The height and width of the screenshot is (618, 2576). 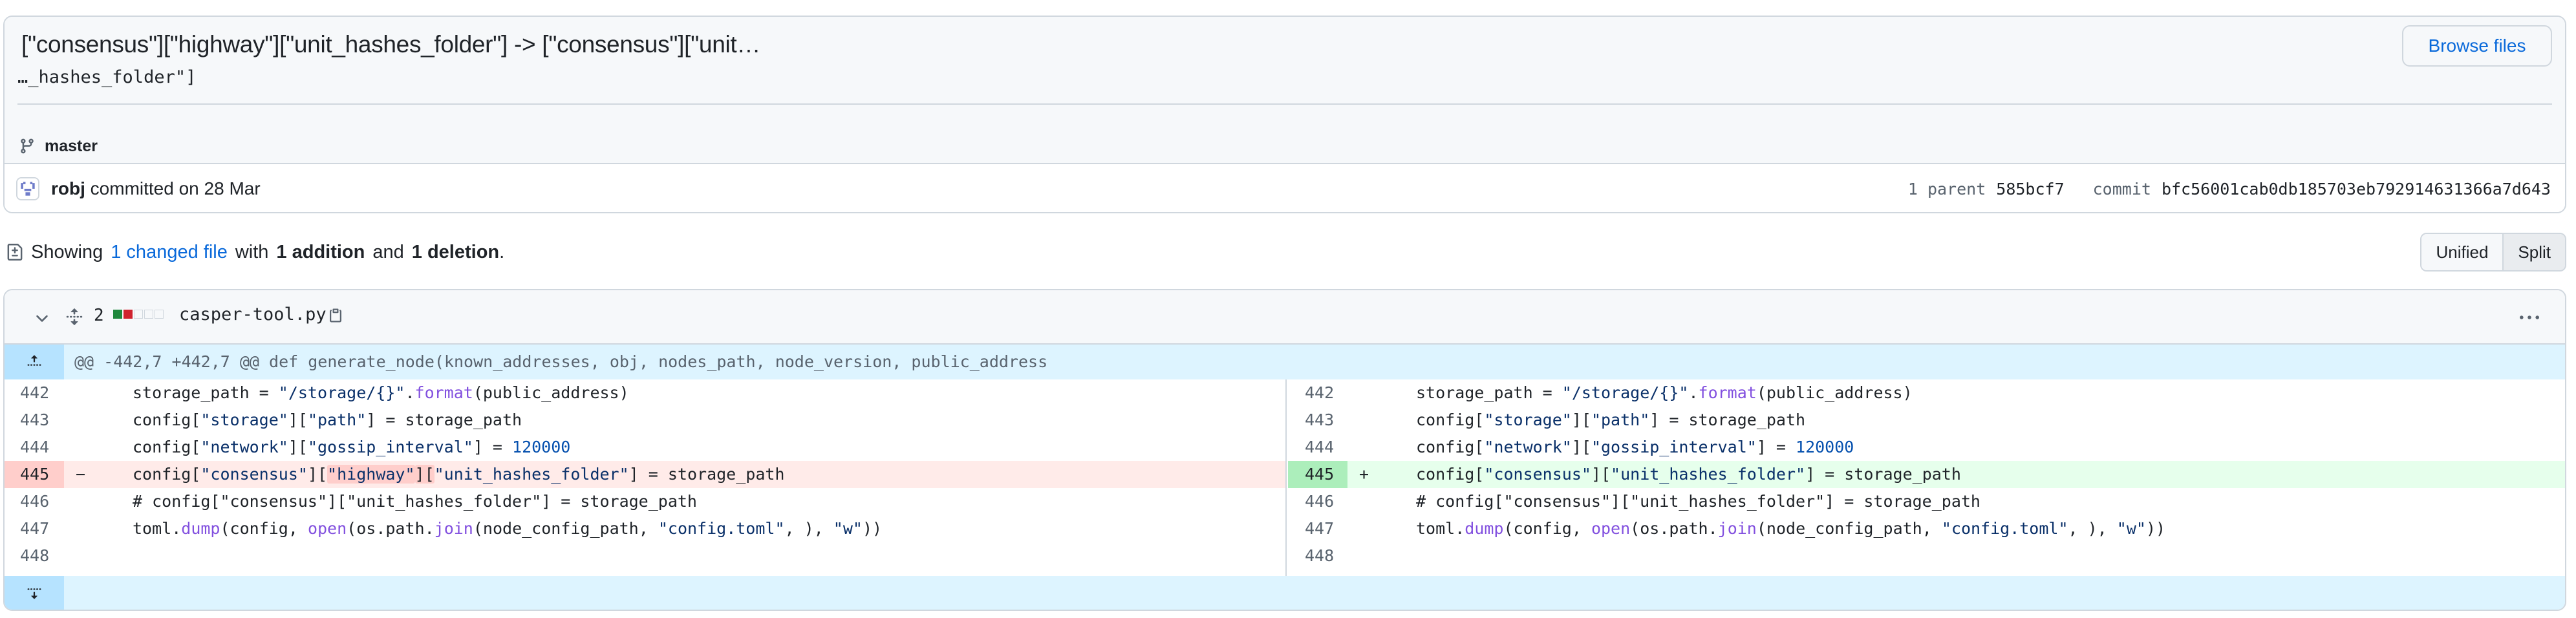 What do you see at coordinates (42, 319) in the screenshot?
I see `chevron-down-icon` at bounding box center [42, 319].